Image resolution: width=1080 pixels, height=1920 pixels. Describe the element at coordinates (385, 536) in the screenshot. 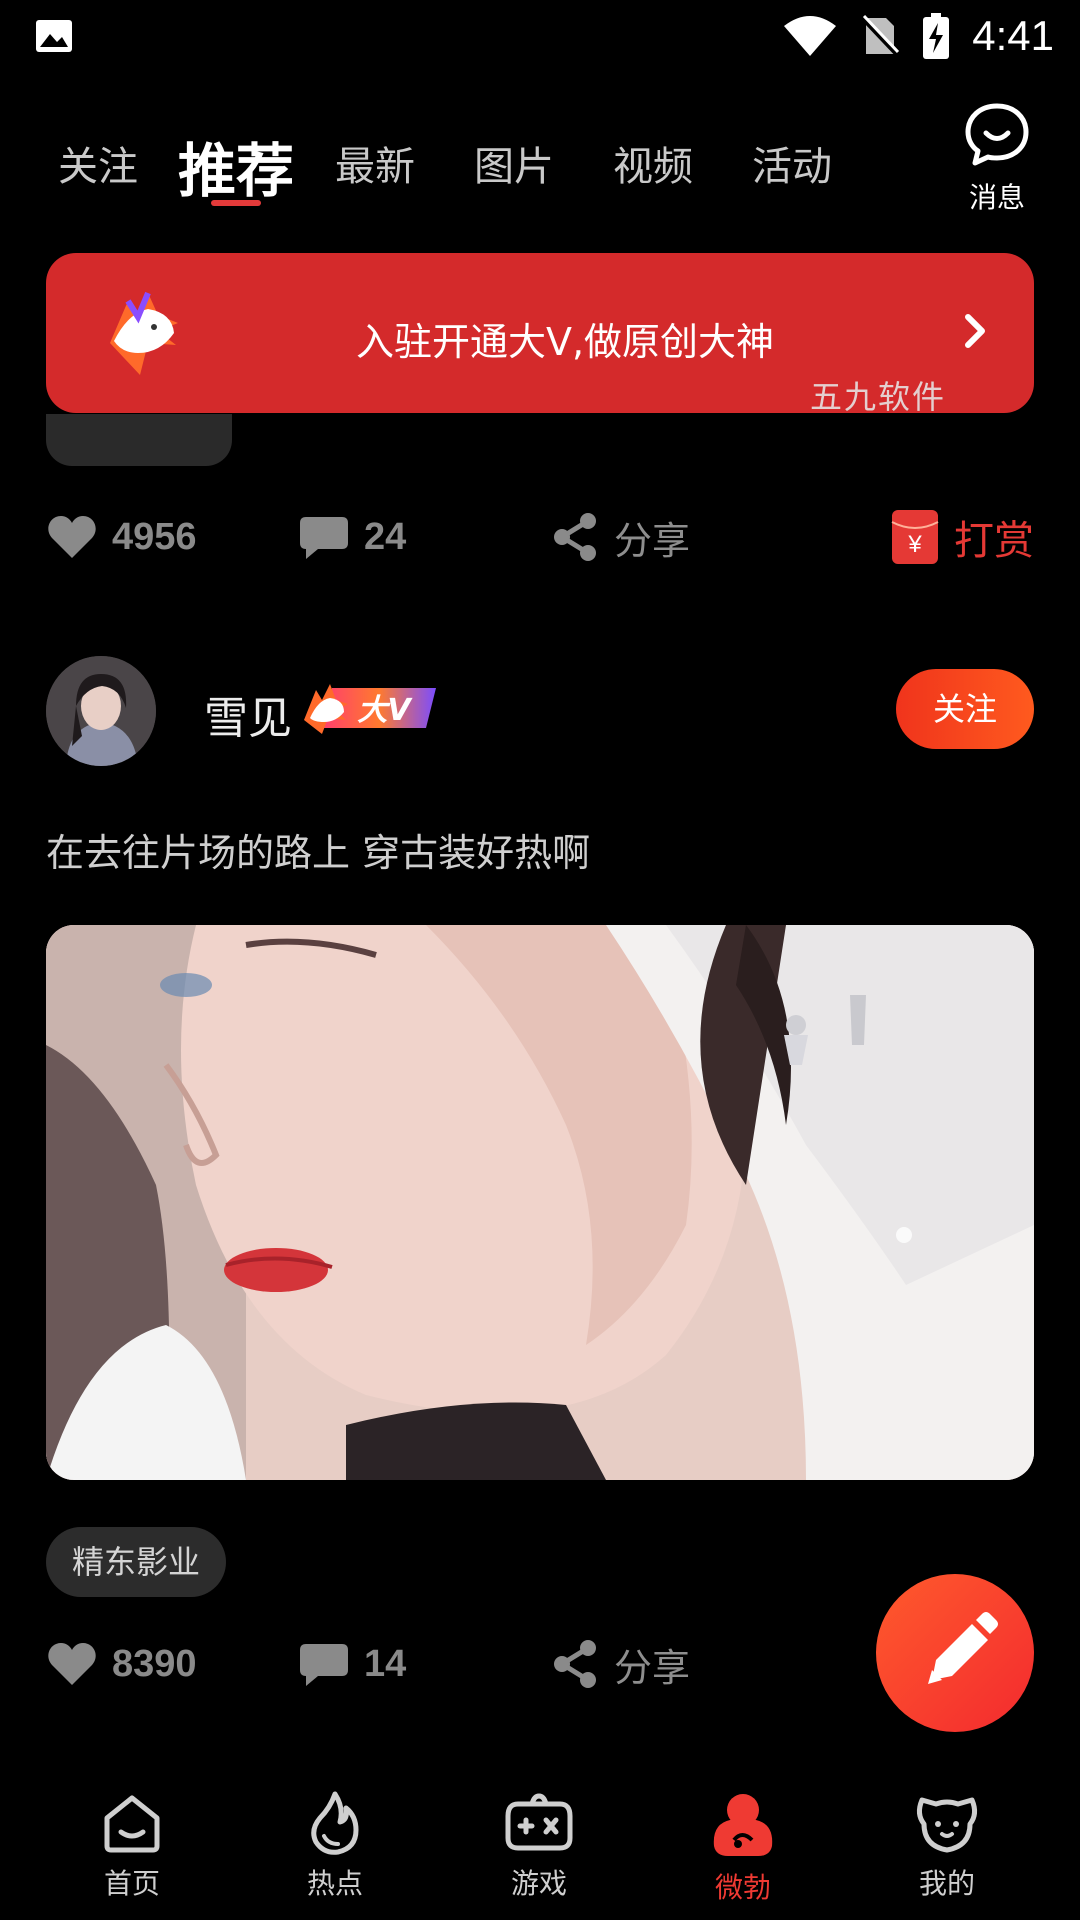

I see `comment-count: 24` at that location.